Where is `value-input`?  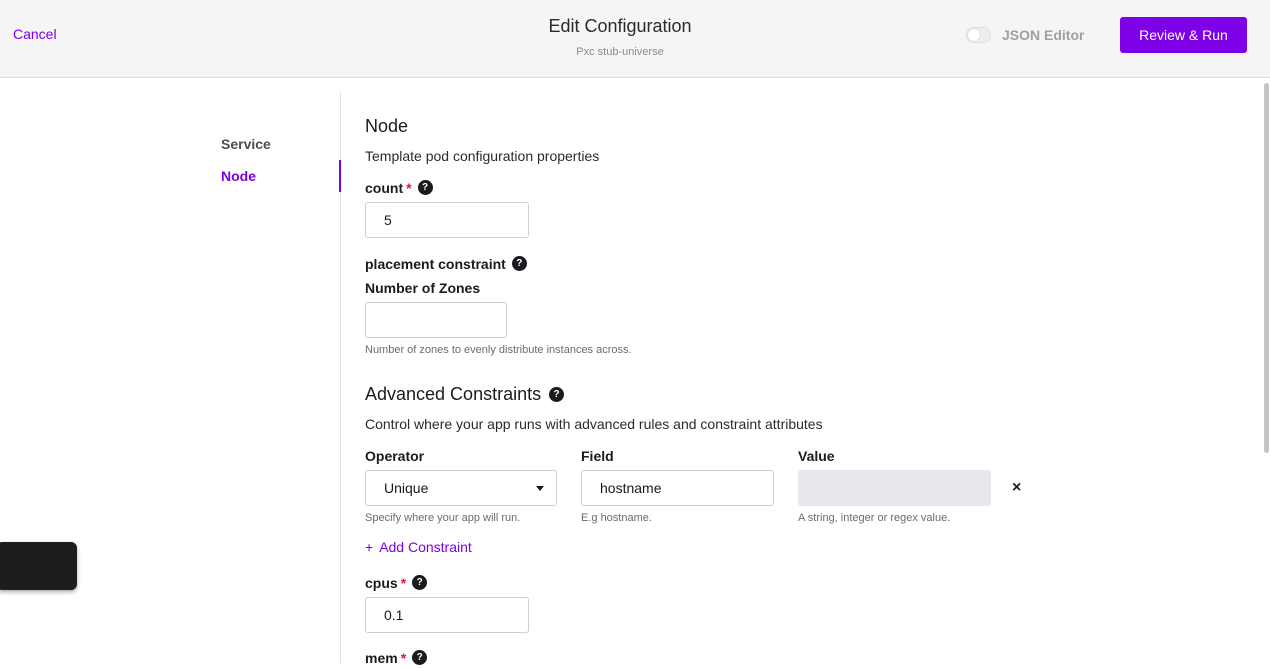
value-input is located at coordinates (894, 488).